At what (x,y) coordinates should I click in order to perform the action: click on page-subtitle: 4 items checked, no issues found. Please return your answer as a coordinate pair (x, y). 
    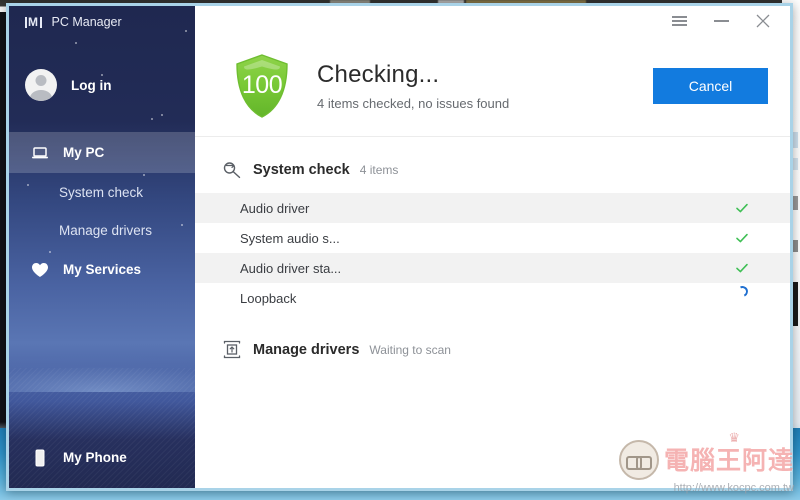
    Looking at the image, I should click on (413, 103).